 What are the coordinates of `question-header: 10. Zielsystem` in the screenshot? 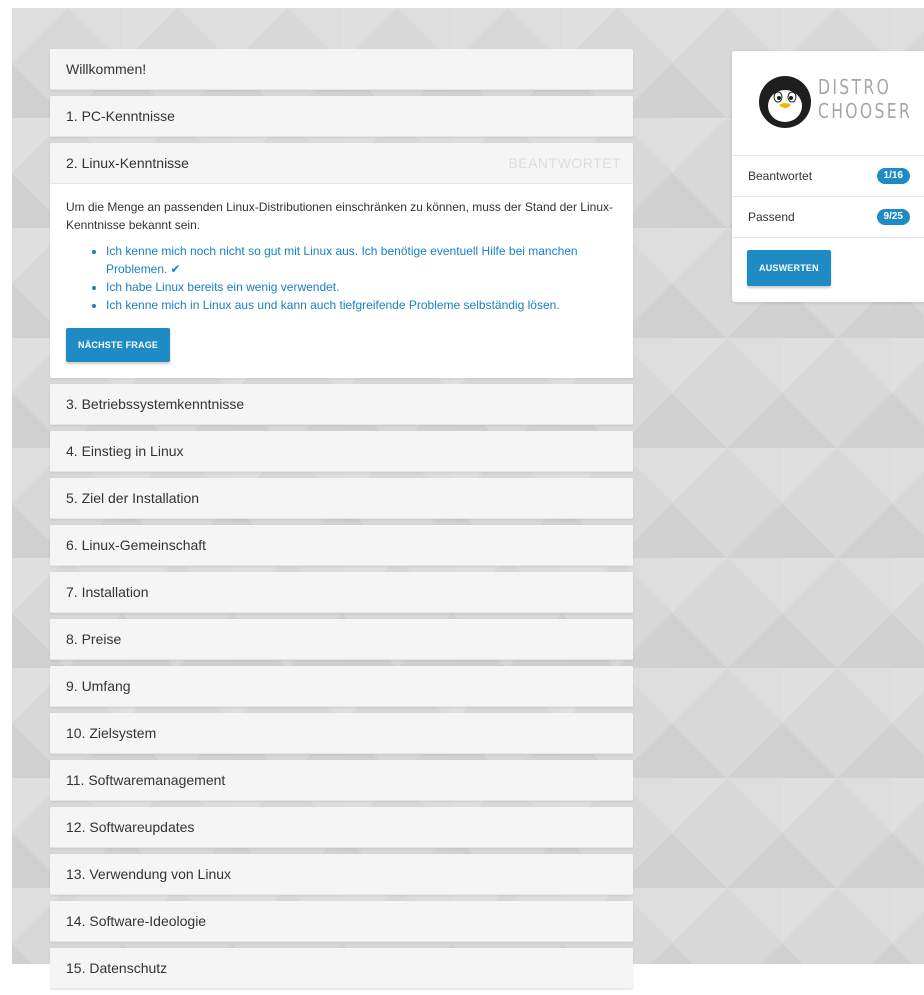 It's located at (341, 733).